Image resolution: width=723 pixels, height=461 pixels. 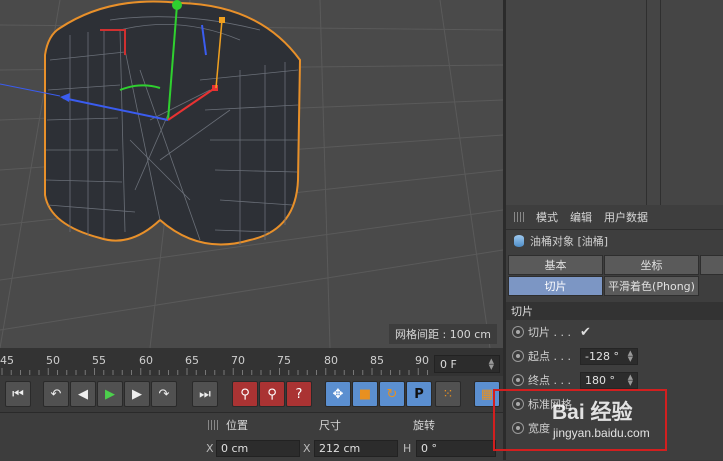 I want to click on tab-coordinates: 坐标, so click(x=651, y=265).